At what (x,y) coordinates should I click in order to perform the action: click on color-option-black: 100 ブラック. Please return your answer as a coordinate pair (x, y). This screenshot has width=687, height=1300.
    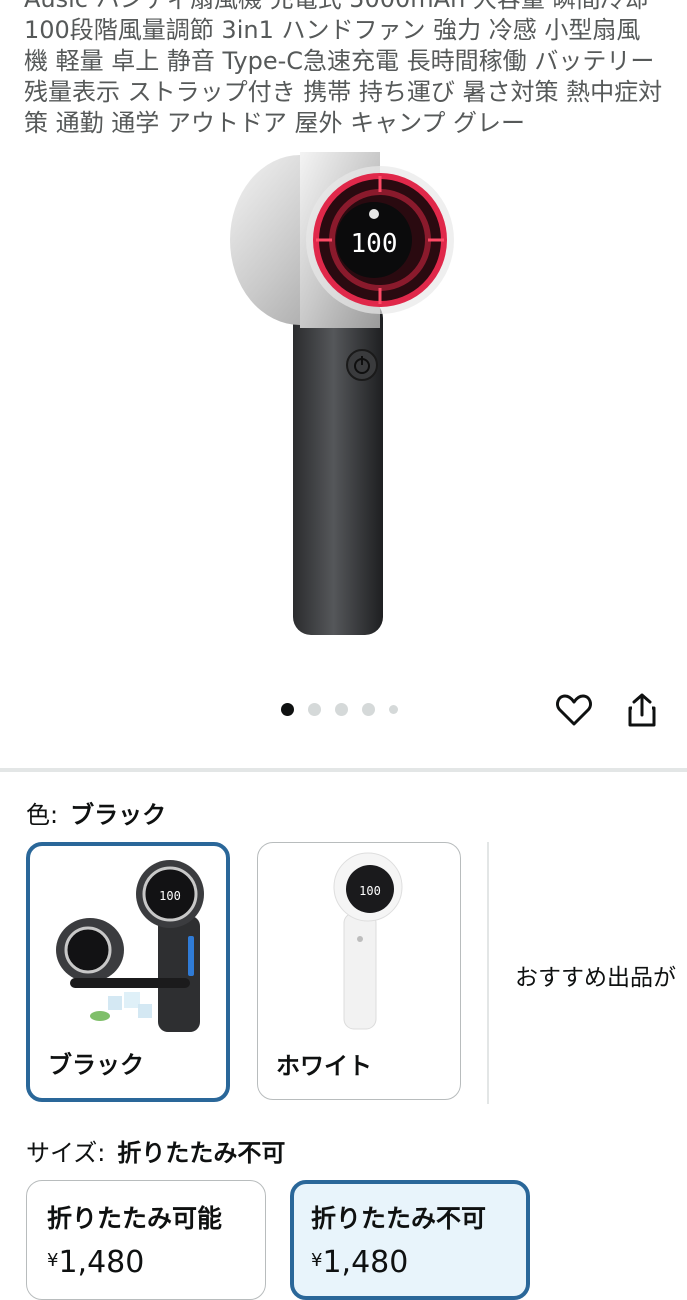
    Looking at the image, I should click on (128, 972).